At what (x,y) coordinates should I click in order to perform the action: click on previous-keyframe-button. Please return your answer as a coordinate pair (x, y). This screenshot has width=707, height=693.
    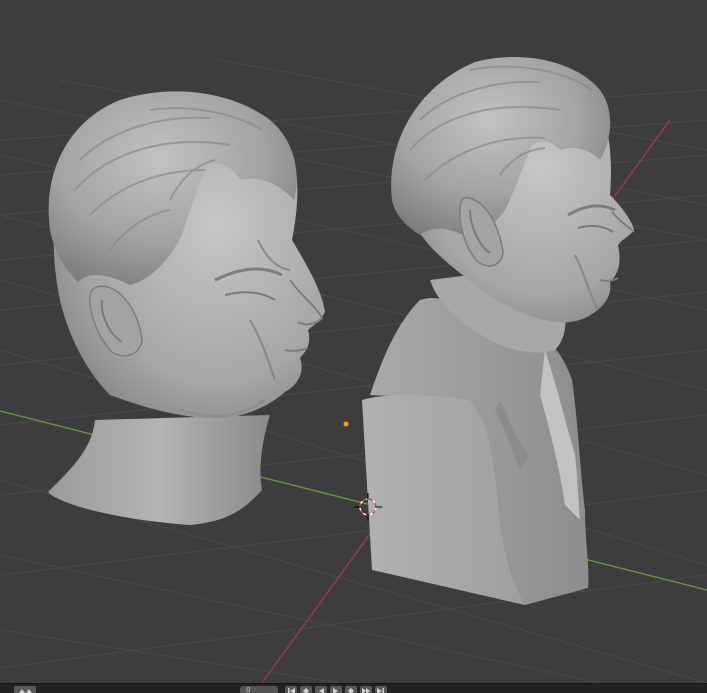
    Looking at the image, I should click on (306, 689).